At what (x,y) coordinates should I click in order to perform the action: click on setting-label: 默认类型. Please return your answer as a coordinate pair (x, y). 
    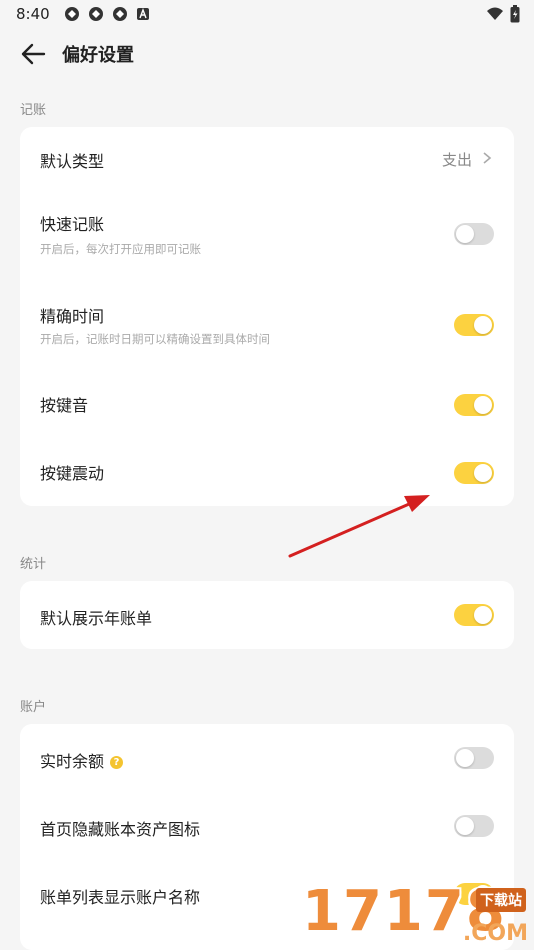
    Looking at the image, I should click on (72, 161).